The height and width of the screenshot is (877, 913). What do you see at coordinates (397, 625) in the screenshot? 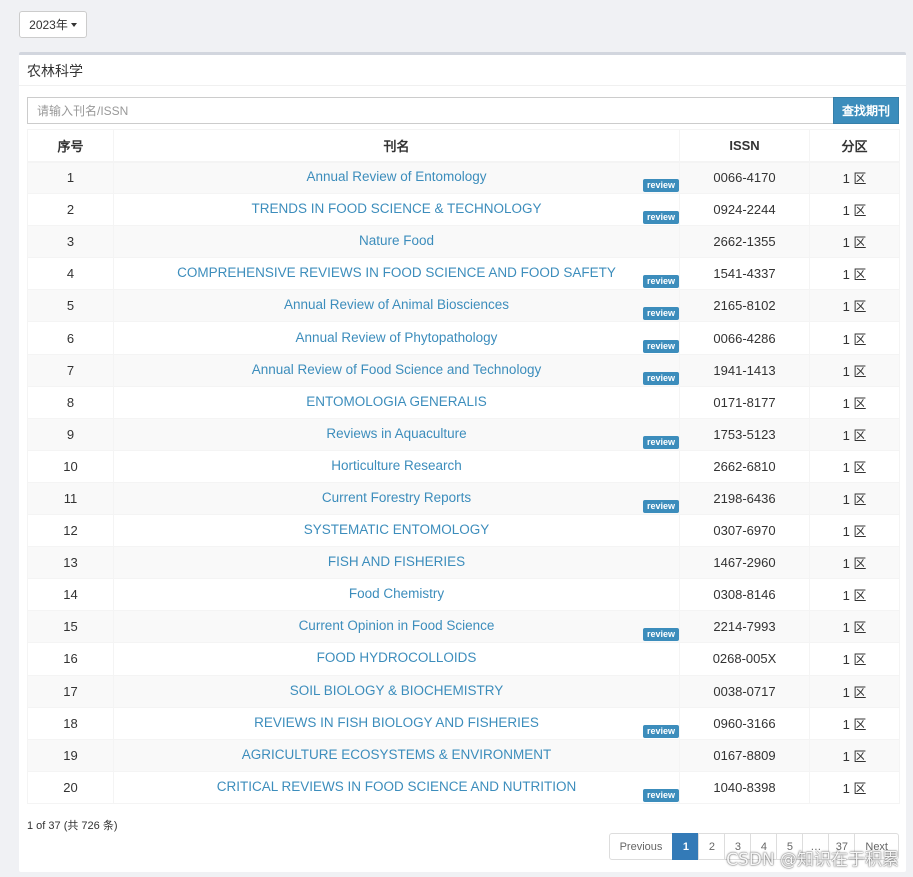
I see `journal-link: Current Opinion in Food Science` at bounding box center [397, 625].